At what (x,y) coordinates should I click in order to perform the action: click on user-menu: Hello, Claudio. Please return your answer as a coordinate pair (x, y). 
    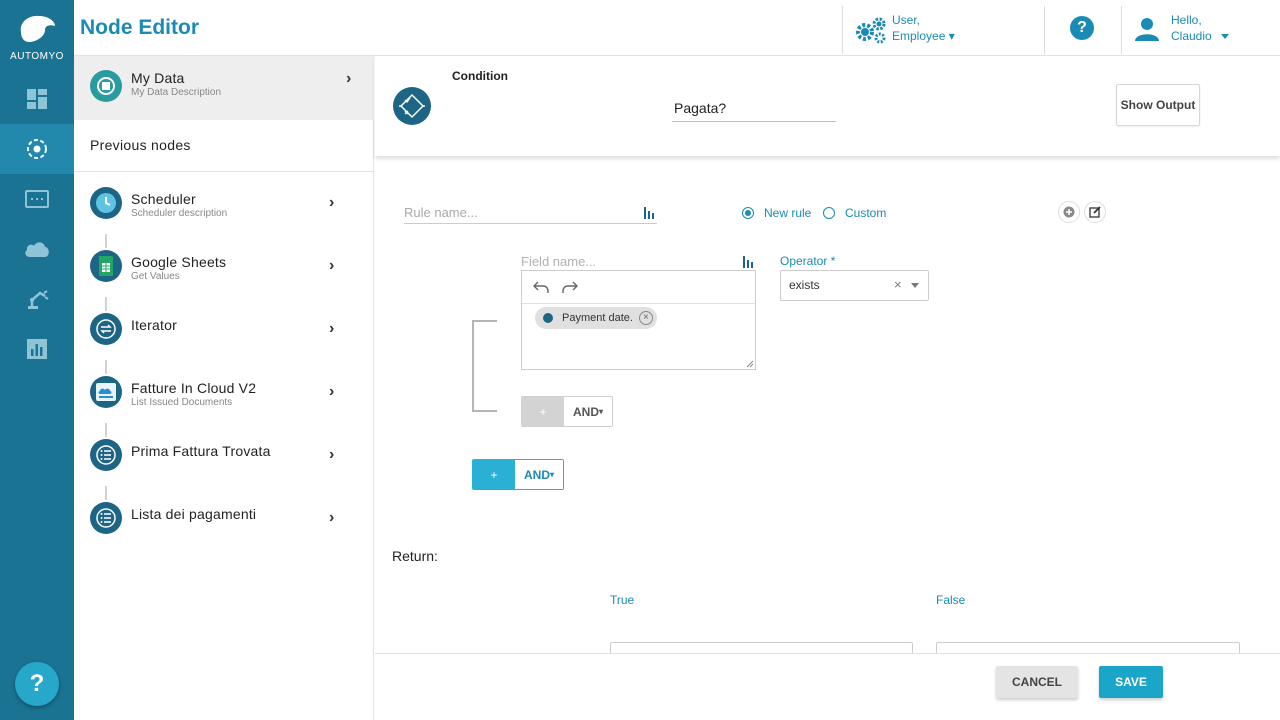
    Looking at the image, I should click on (1204, 29).